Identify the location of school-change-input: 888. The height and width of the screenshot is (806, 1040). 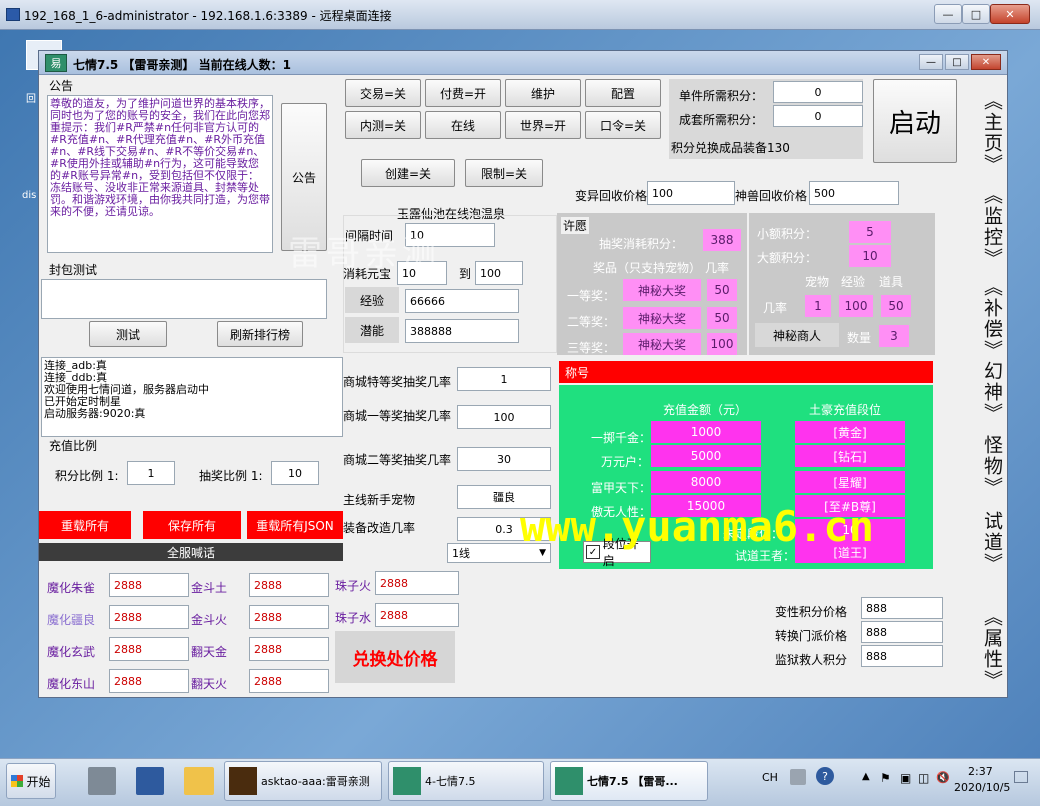
(902, 632).